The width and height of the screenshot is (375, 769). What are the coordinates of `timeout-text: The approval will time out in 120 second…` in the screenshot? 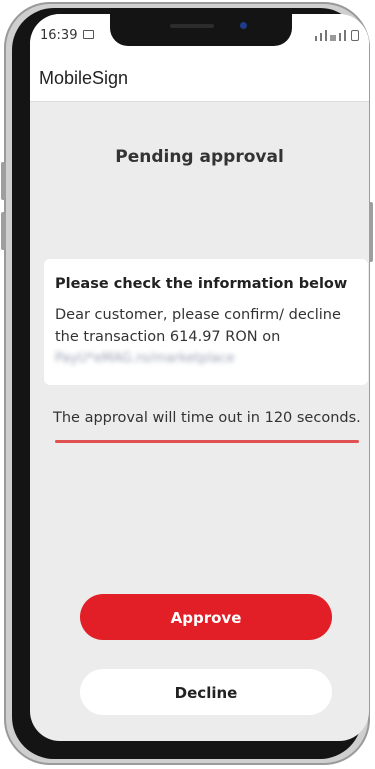 It's located at (207, 418).